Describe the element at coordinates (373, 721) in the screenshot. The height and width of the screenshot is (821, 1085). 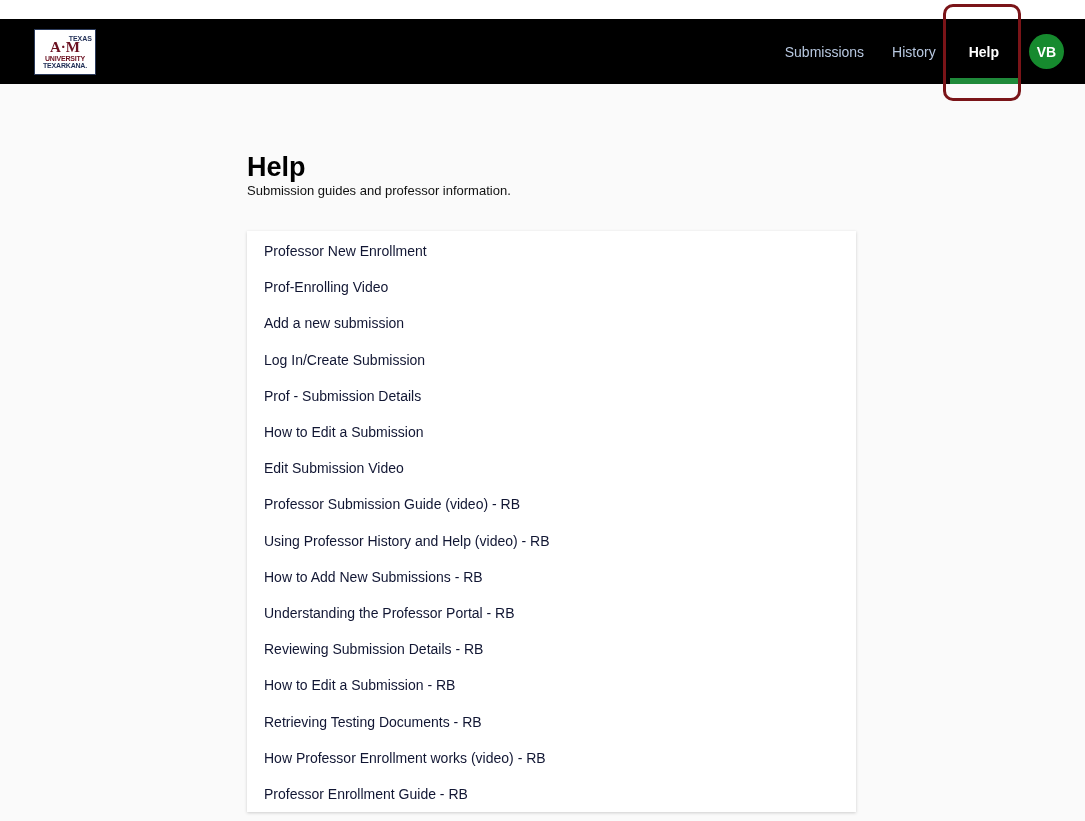
I see `guide-link: Retrieving Testing Documents - RB` at that location.